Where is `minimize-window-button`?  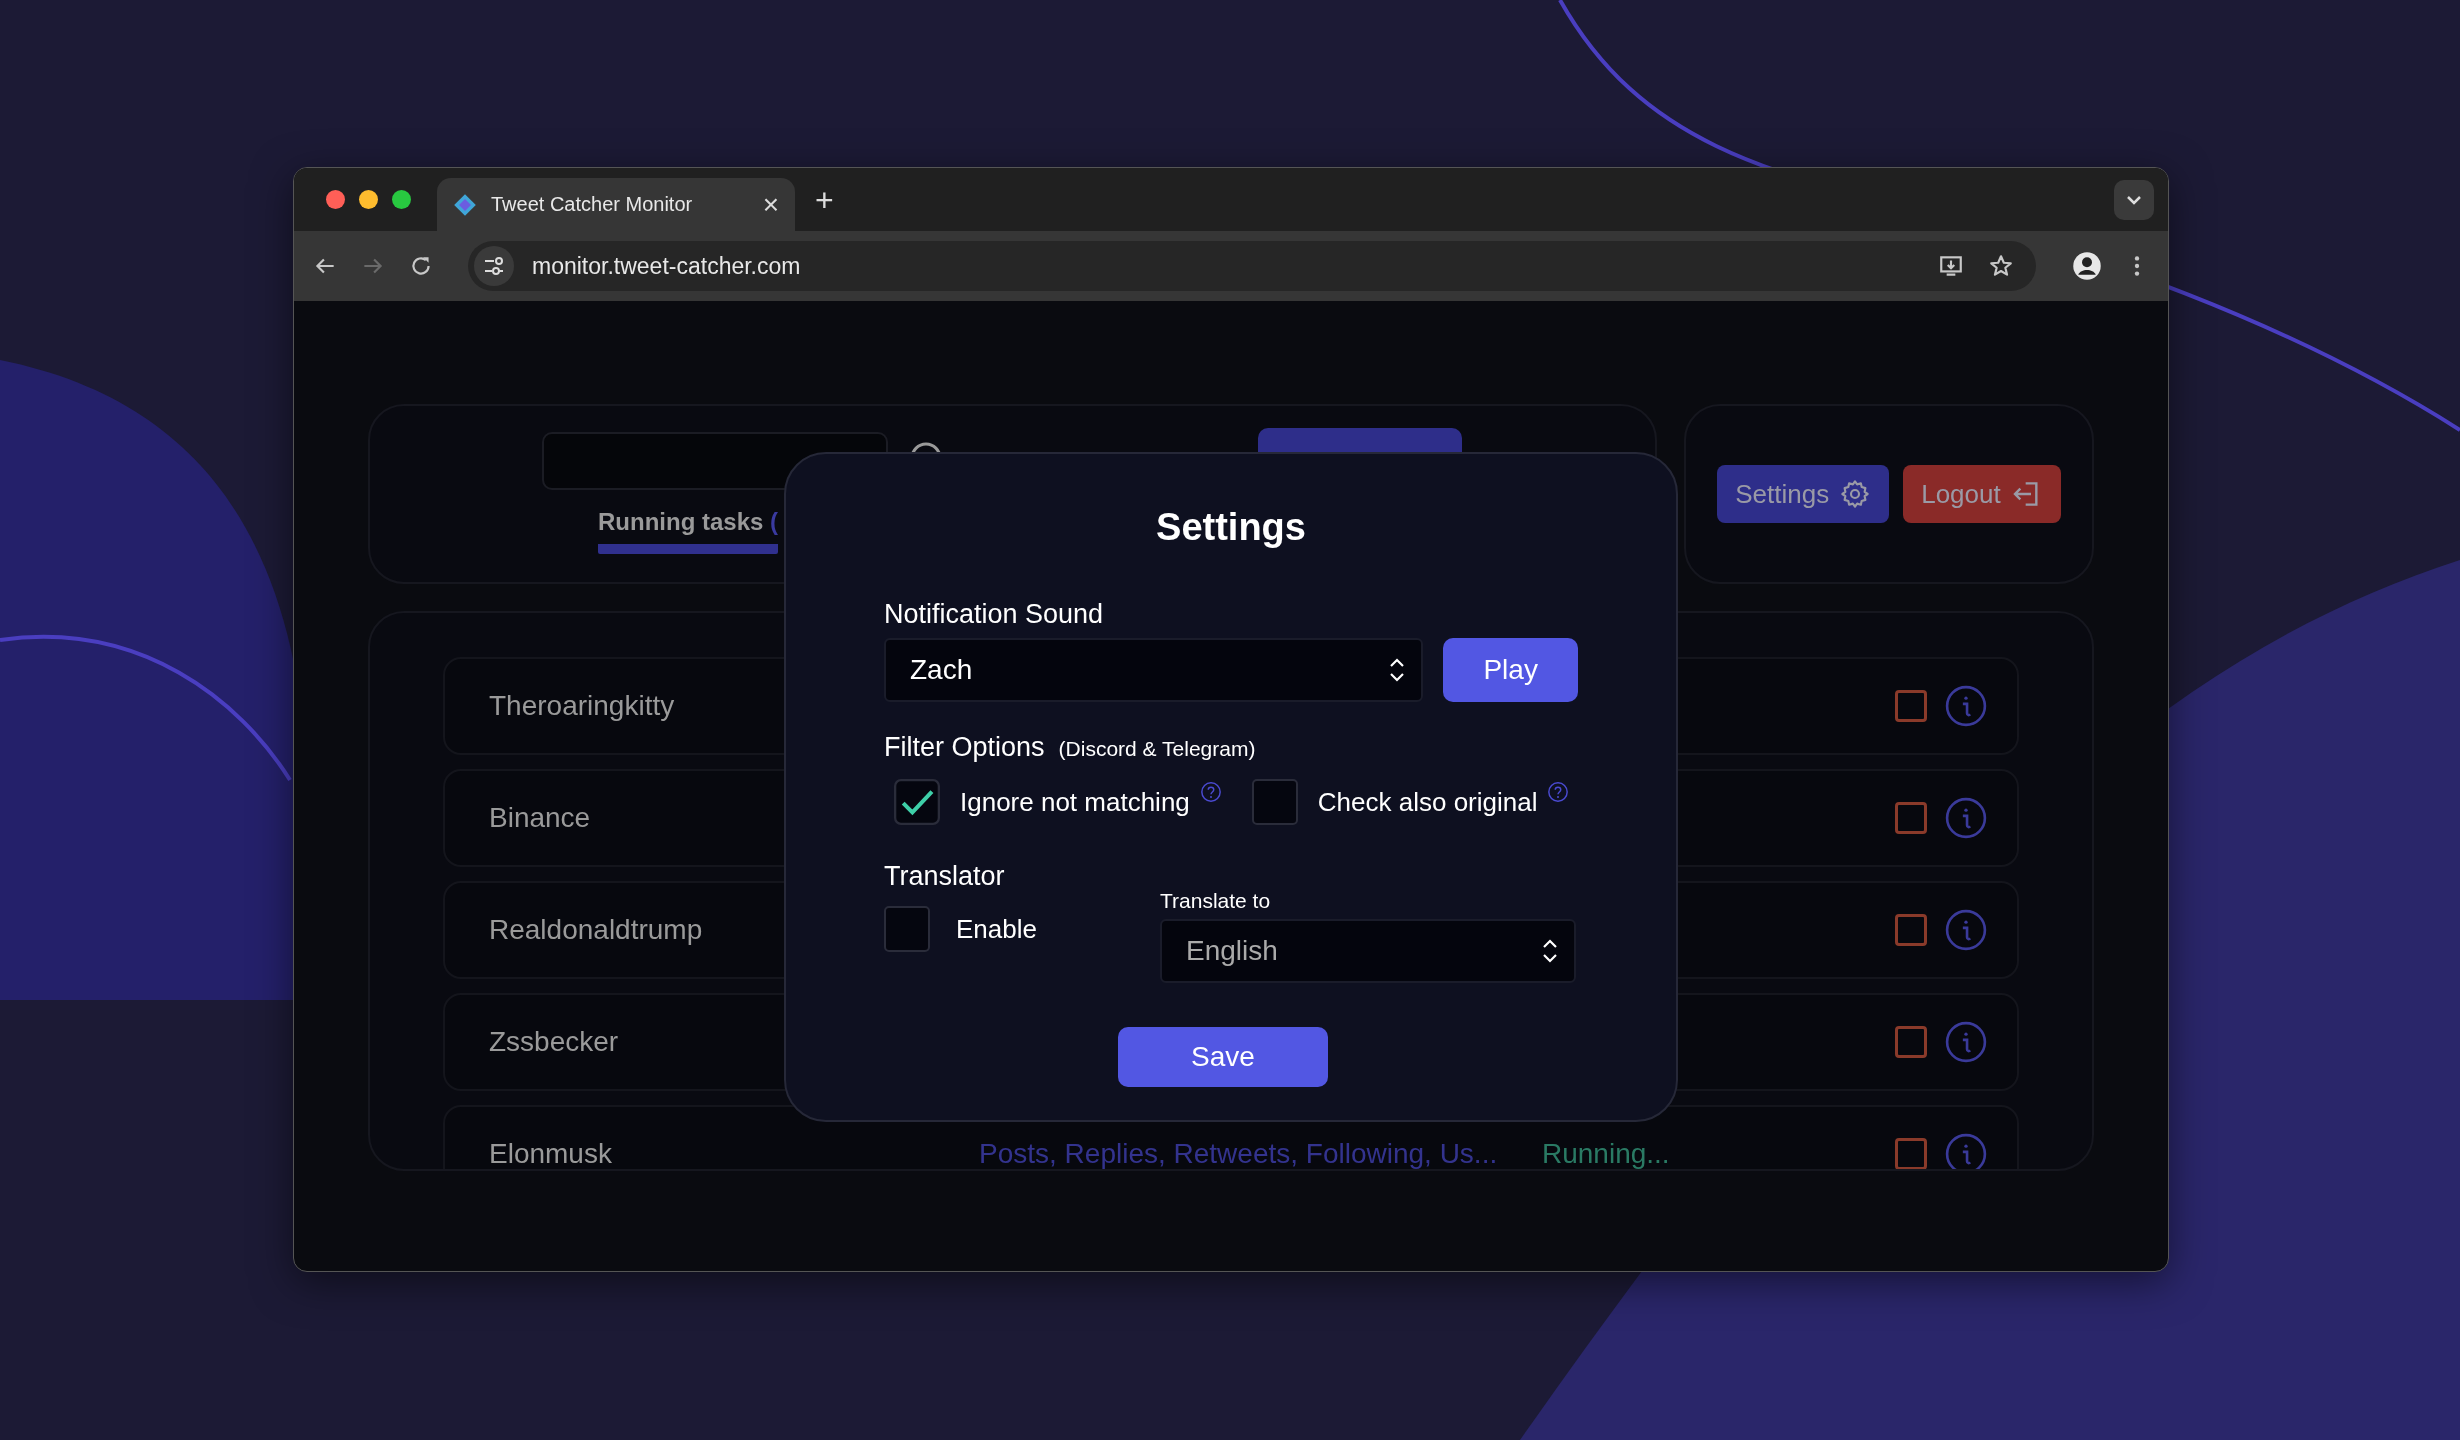 minimize-window-button is located at coordinates (368, 199).